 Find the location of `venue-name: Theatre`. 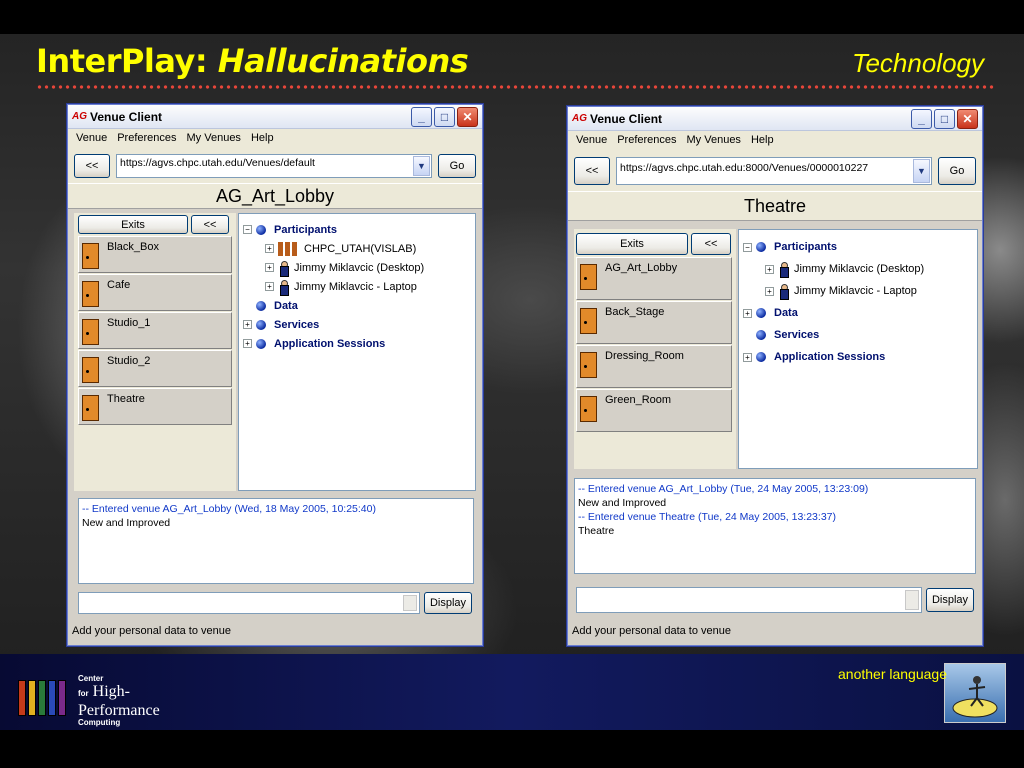

venue-name: Theatre is located at coordinates (775, 206).